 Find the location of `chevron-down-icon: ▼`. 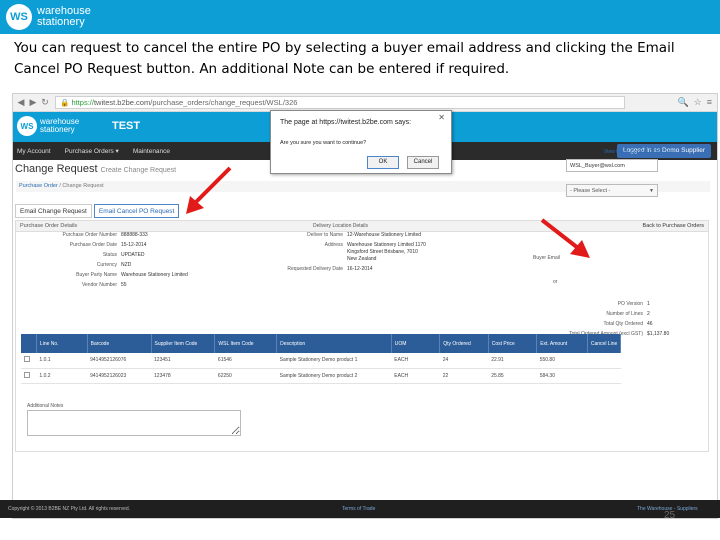

chevron-down-icon: ▼ is located at coordinates (651, 191).